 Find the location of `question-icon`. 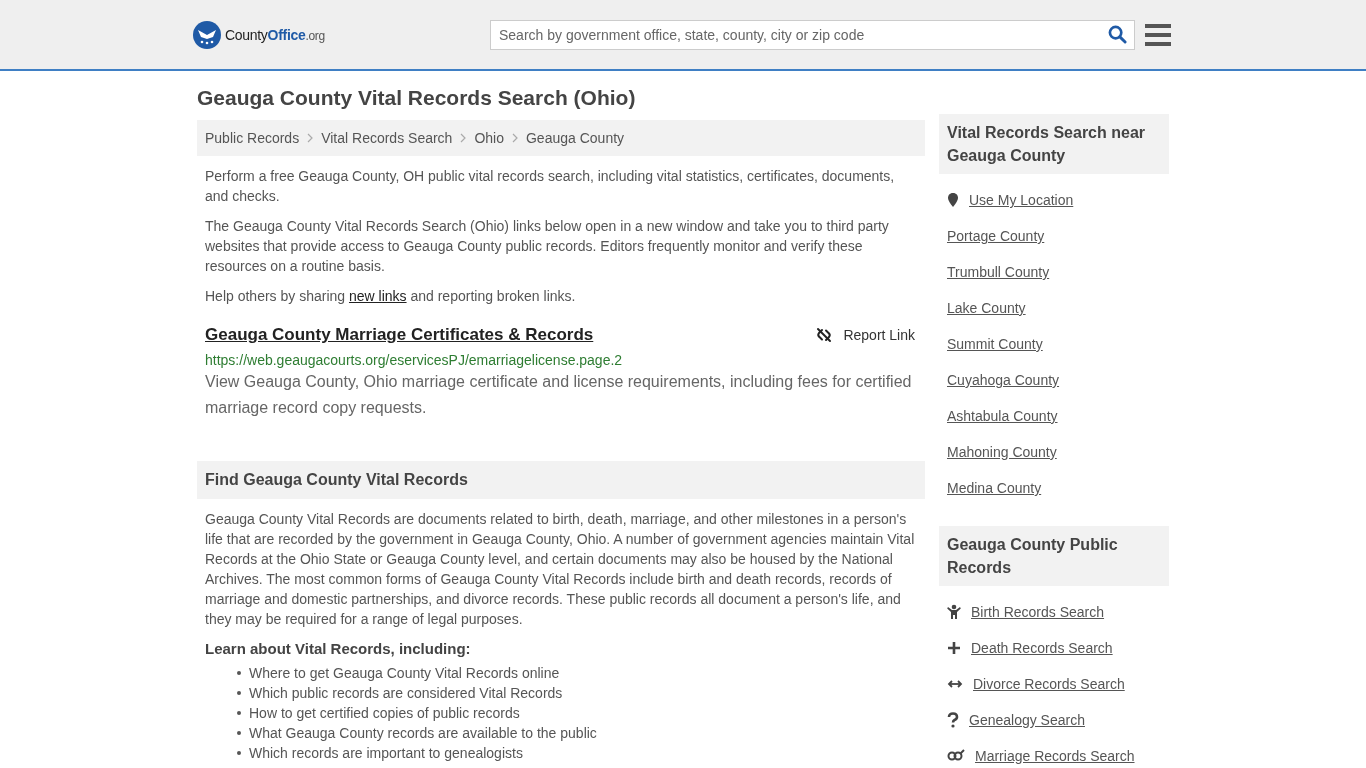

question-icon is located at coordinates (953, 720).